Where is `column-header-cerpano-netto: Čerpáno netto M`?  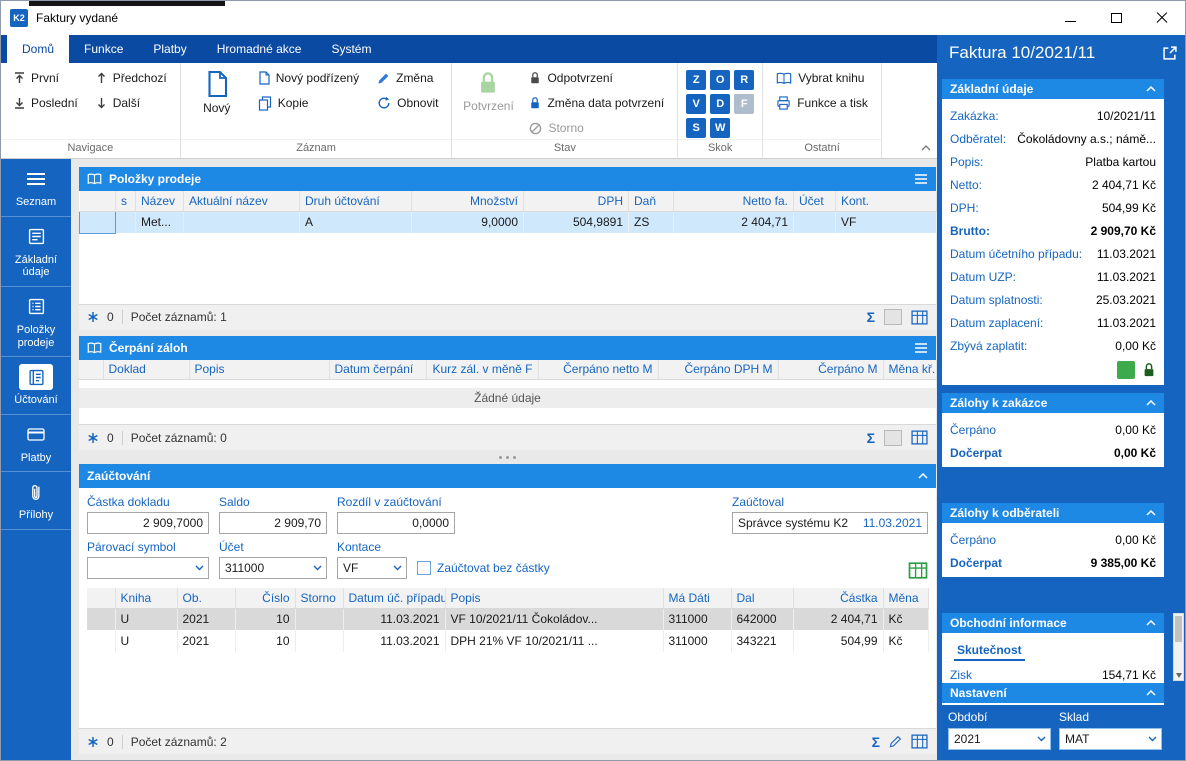
column-header-cerpano-netto: Čerpáno netto M is located at coordinates (598, 369).